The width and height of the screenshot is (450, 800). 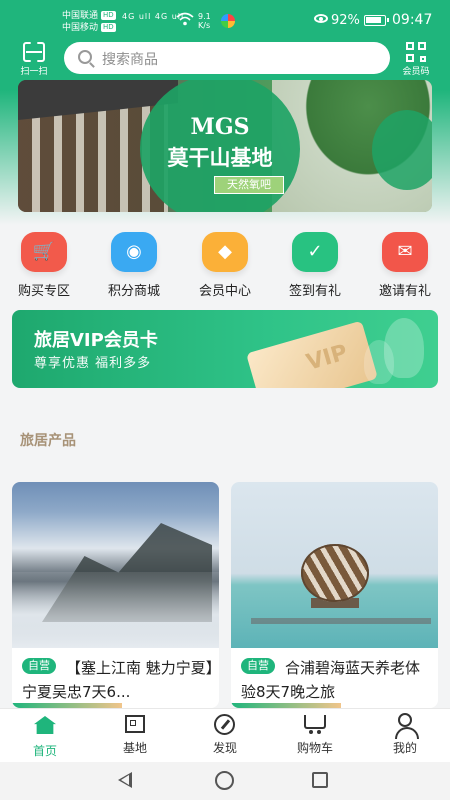 What do you see at coordinates (314, 291) in the screenshot?
I see `quick-item-label: 签到有礼` at bounding box center [314, 291].